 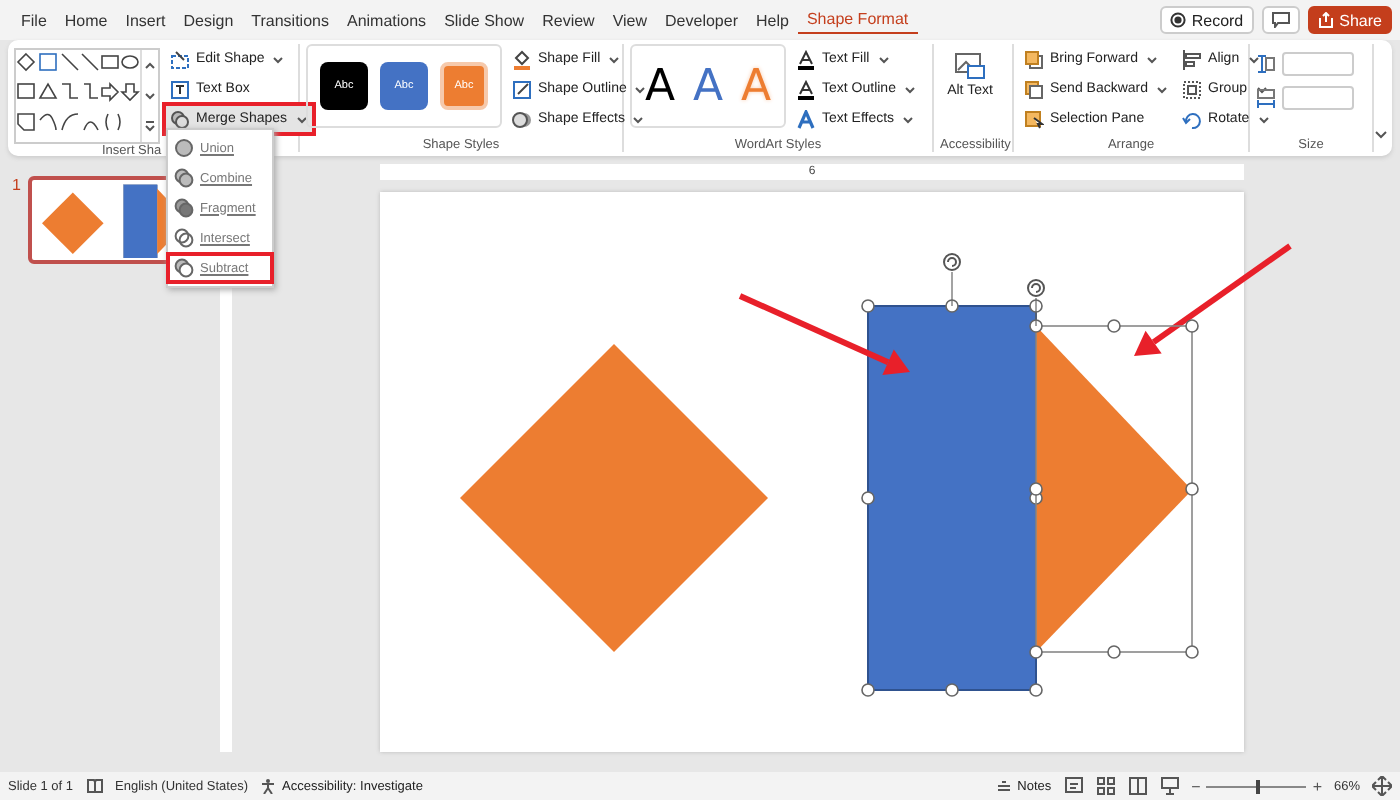 What do you see at coordinates (701, 20) in the screenshot?
I see `ribbon-tab: Developer` at bounding box center [701, 20].